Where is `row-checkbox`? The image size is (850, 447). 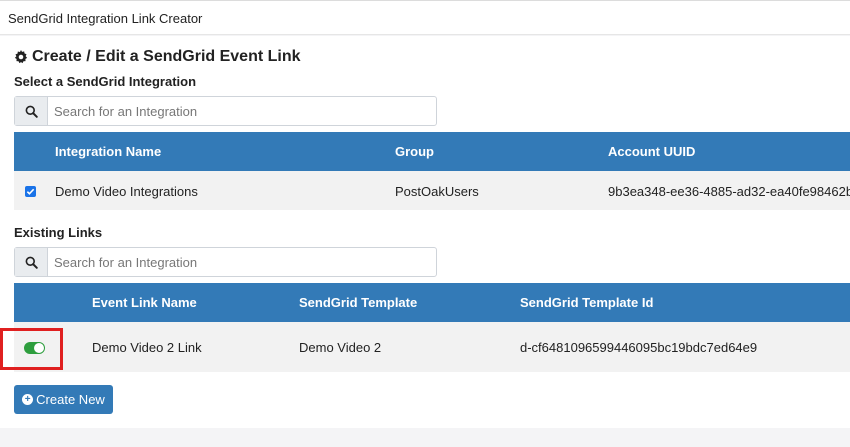 row-checkbox is located at coordinates (30, 191).